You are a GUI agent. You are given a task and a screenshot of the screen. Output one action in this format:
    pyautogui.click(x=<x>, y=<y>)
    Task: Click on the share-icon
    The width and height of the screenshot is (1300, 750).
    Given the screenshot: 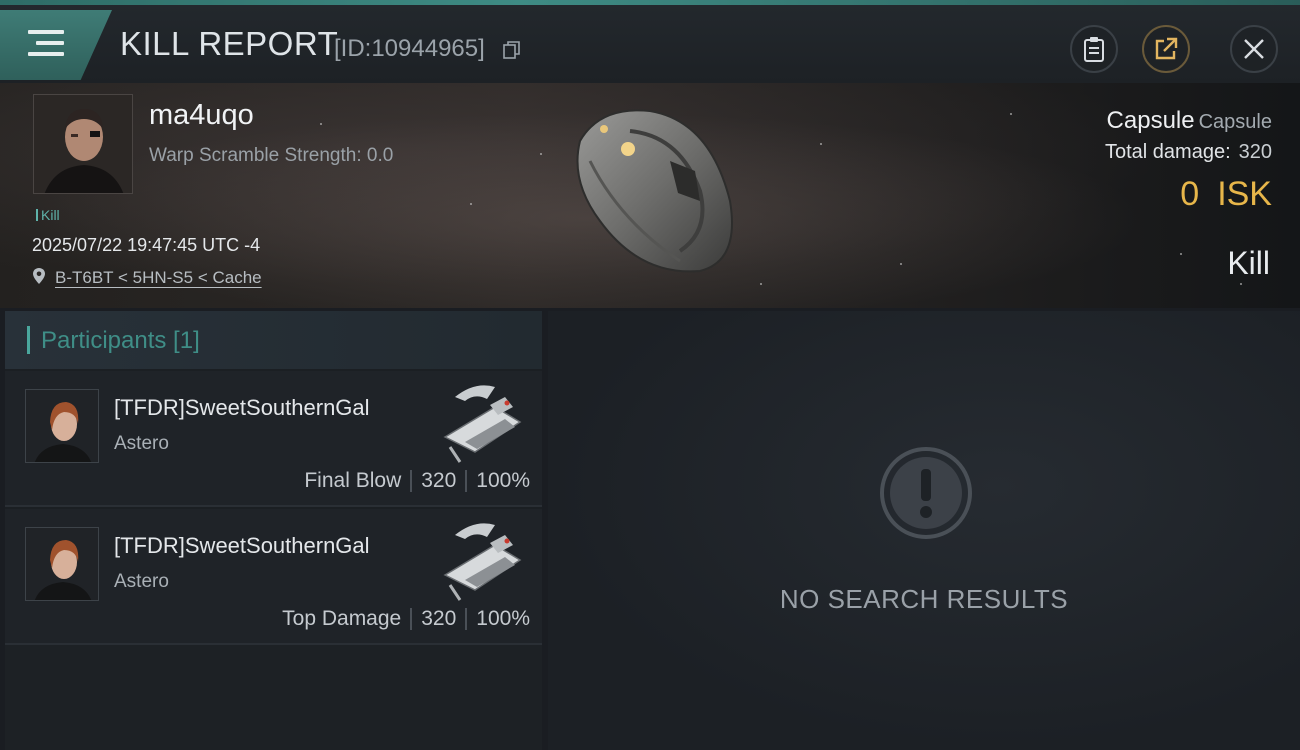 What is the action you would take?
    pyautogui.click(x=1166, y=48)
    